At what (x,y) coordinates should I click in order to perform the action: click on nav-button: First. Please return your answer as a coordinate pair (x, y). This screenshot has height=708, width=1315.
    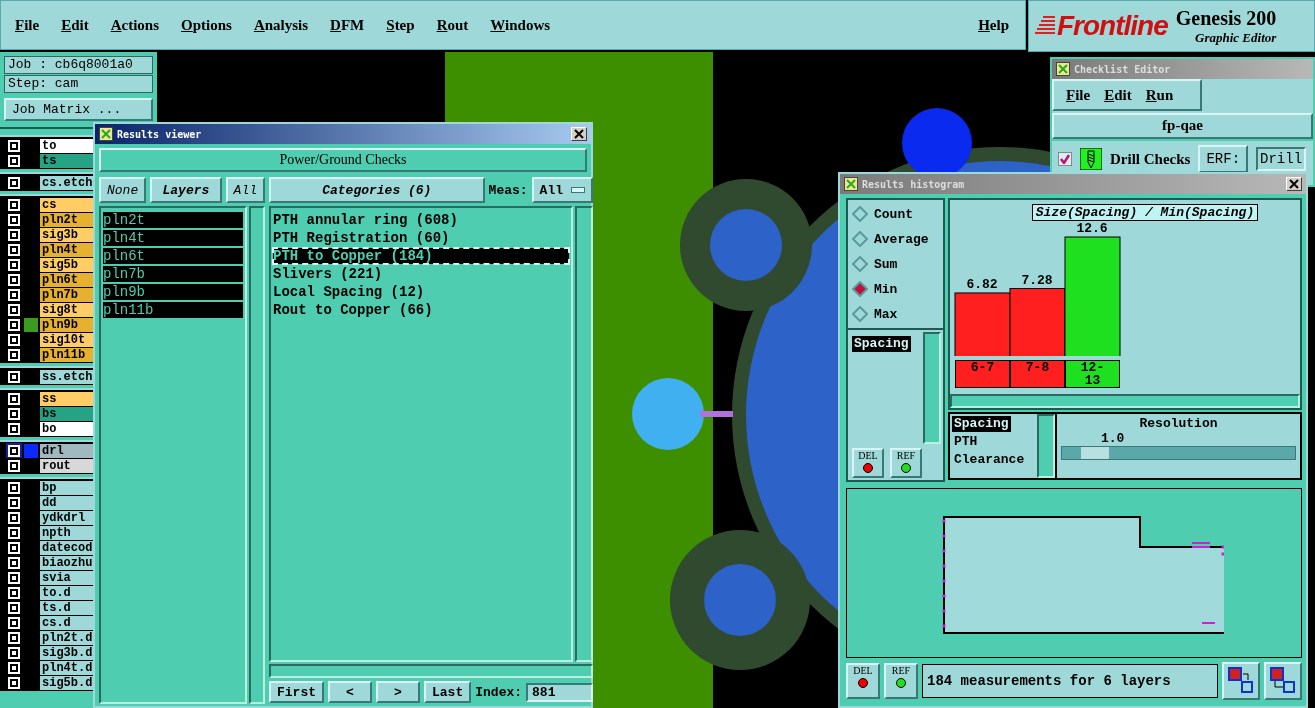
    Looking at the image, I should click on (296, 692).